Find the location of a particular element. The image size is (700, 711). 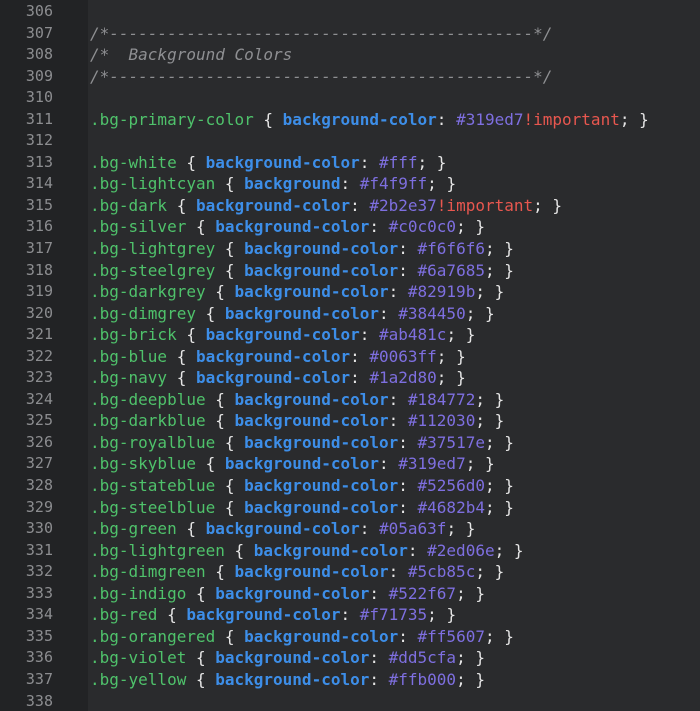

css-selector: .bg-deepblue is located at coordinates (148, 399).